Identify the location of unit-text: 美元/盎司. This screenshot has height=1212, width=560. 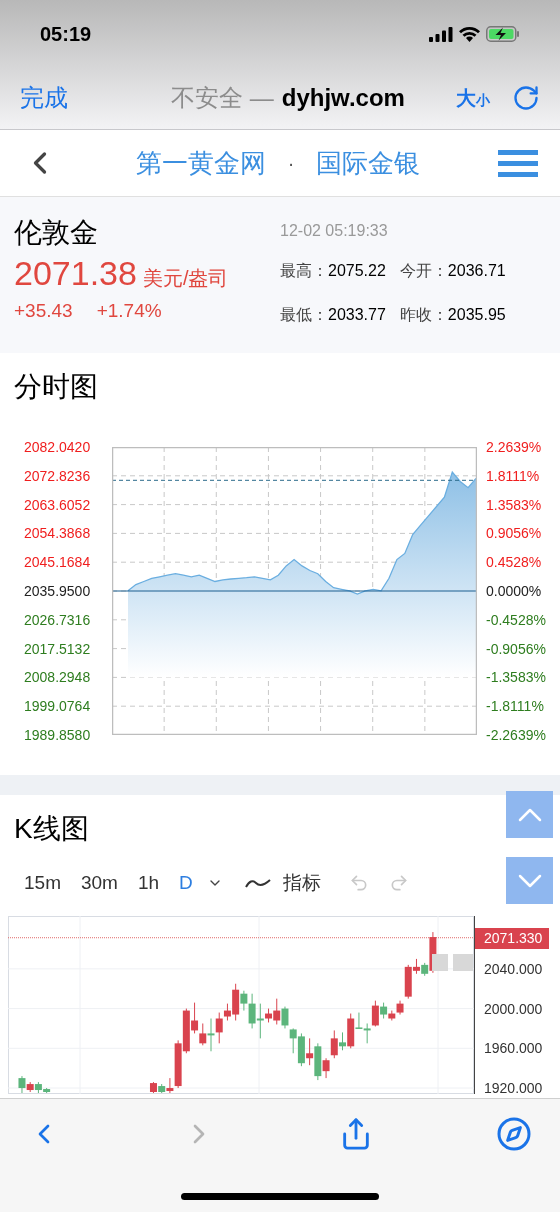
(185, 278).